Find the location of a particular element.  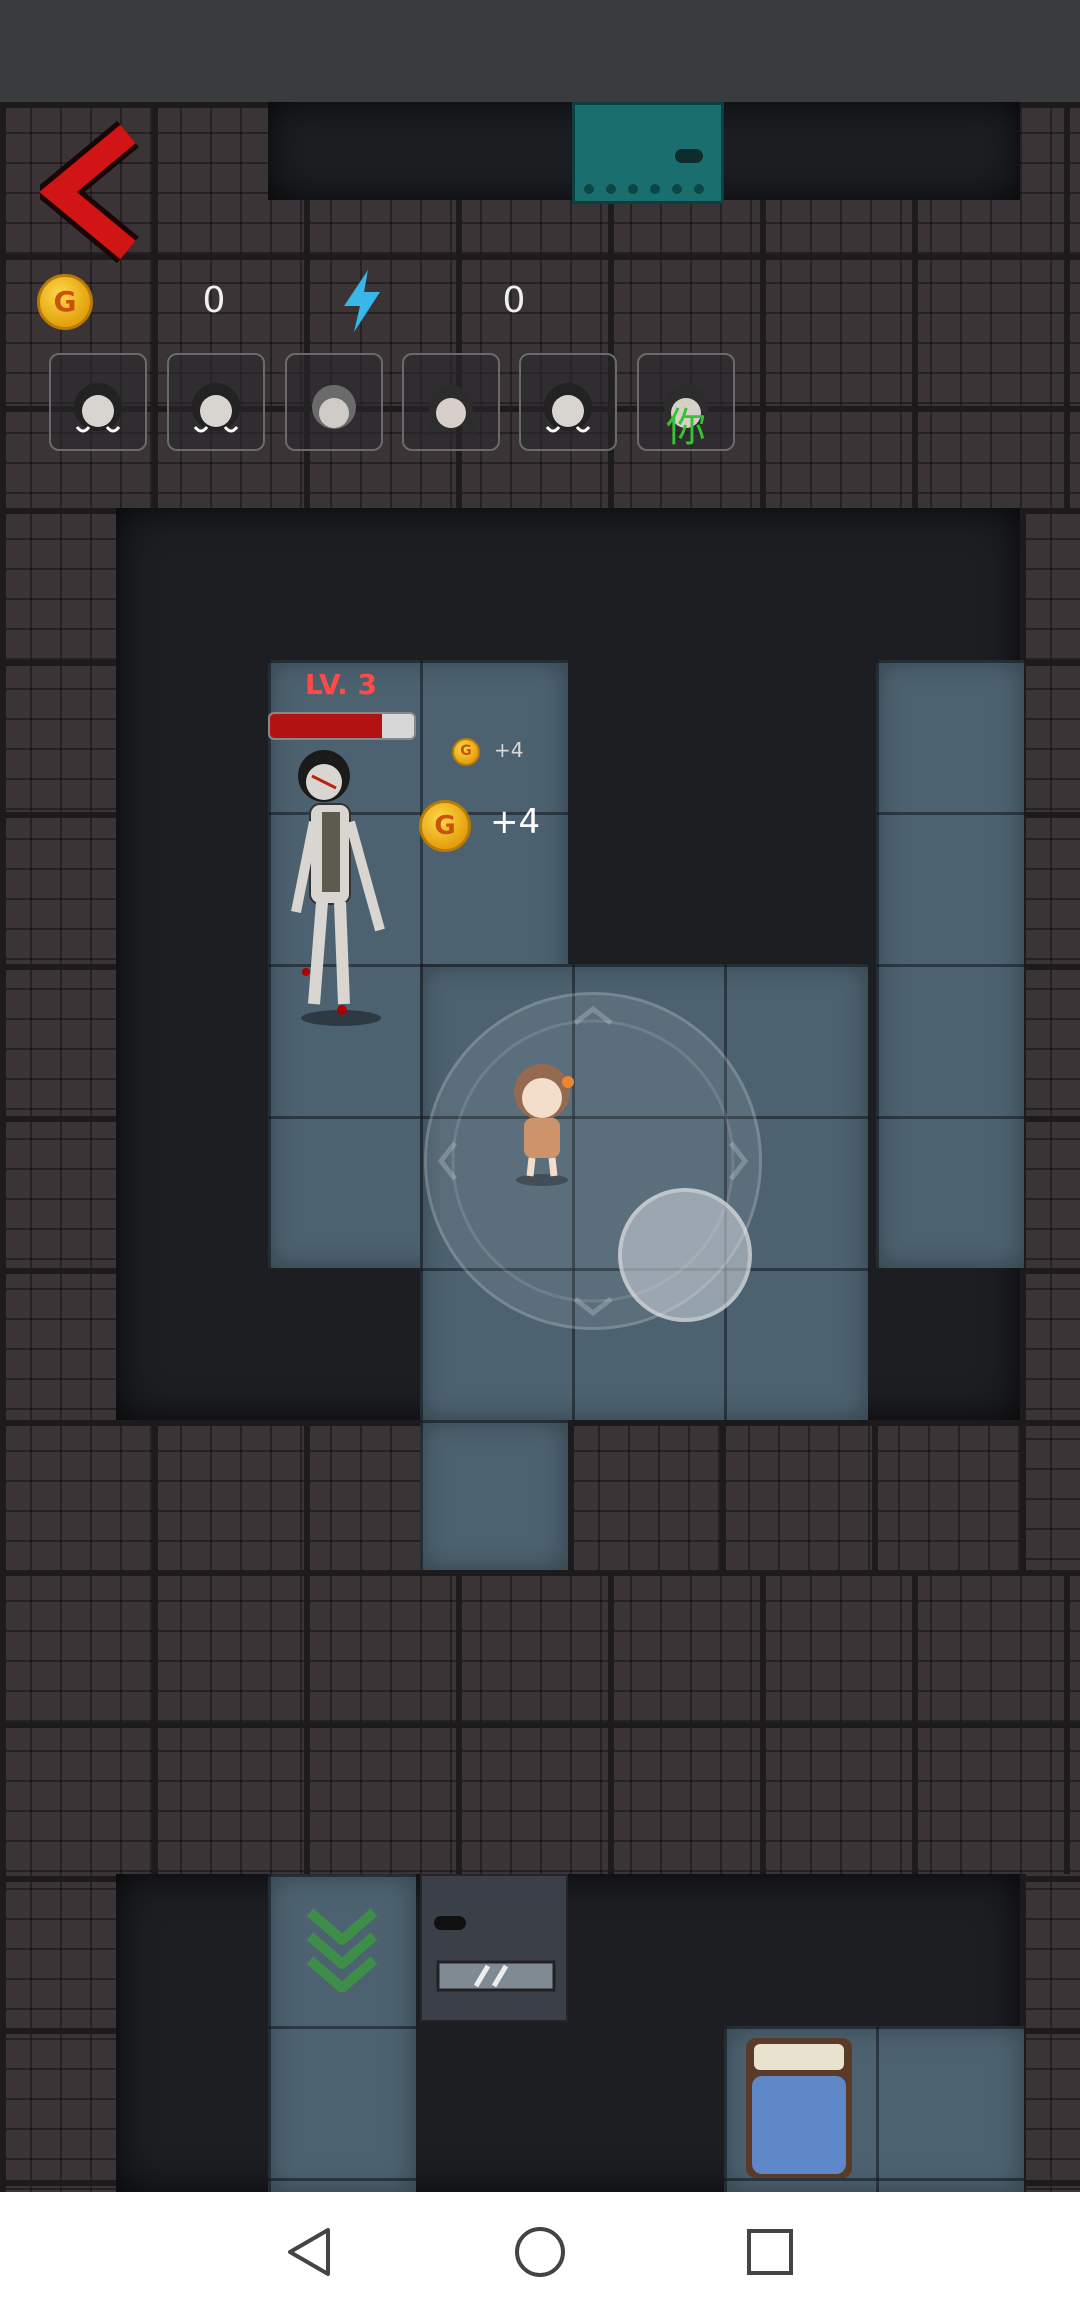

descend-stairs-icon is located at coordinates (342, 1947).